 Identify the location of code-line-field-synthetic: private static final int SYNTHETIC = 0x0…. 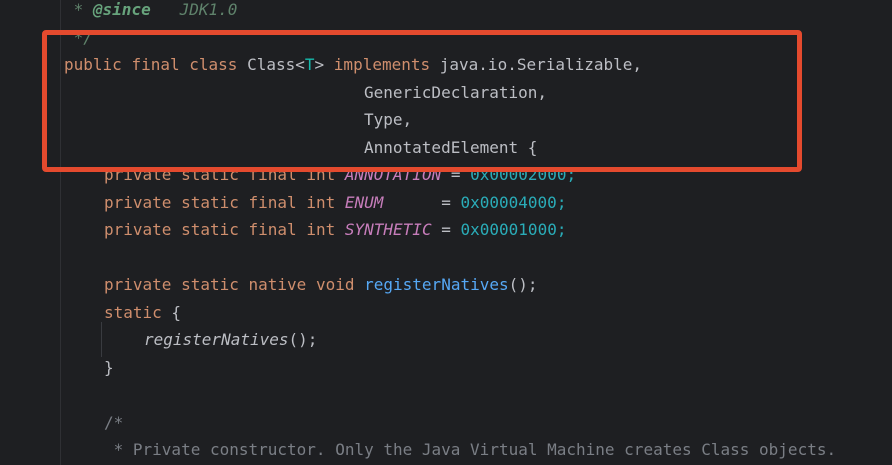
(335, 229).